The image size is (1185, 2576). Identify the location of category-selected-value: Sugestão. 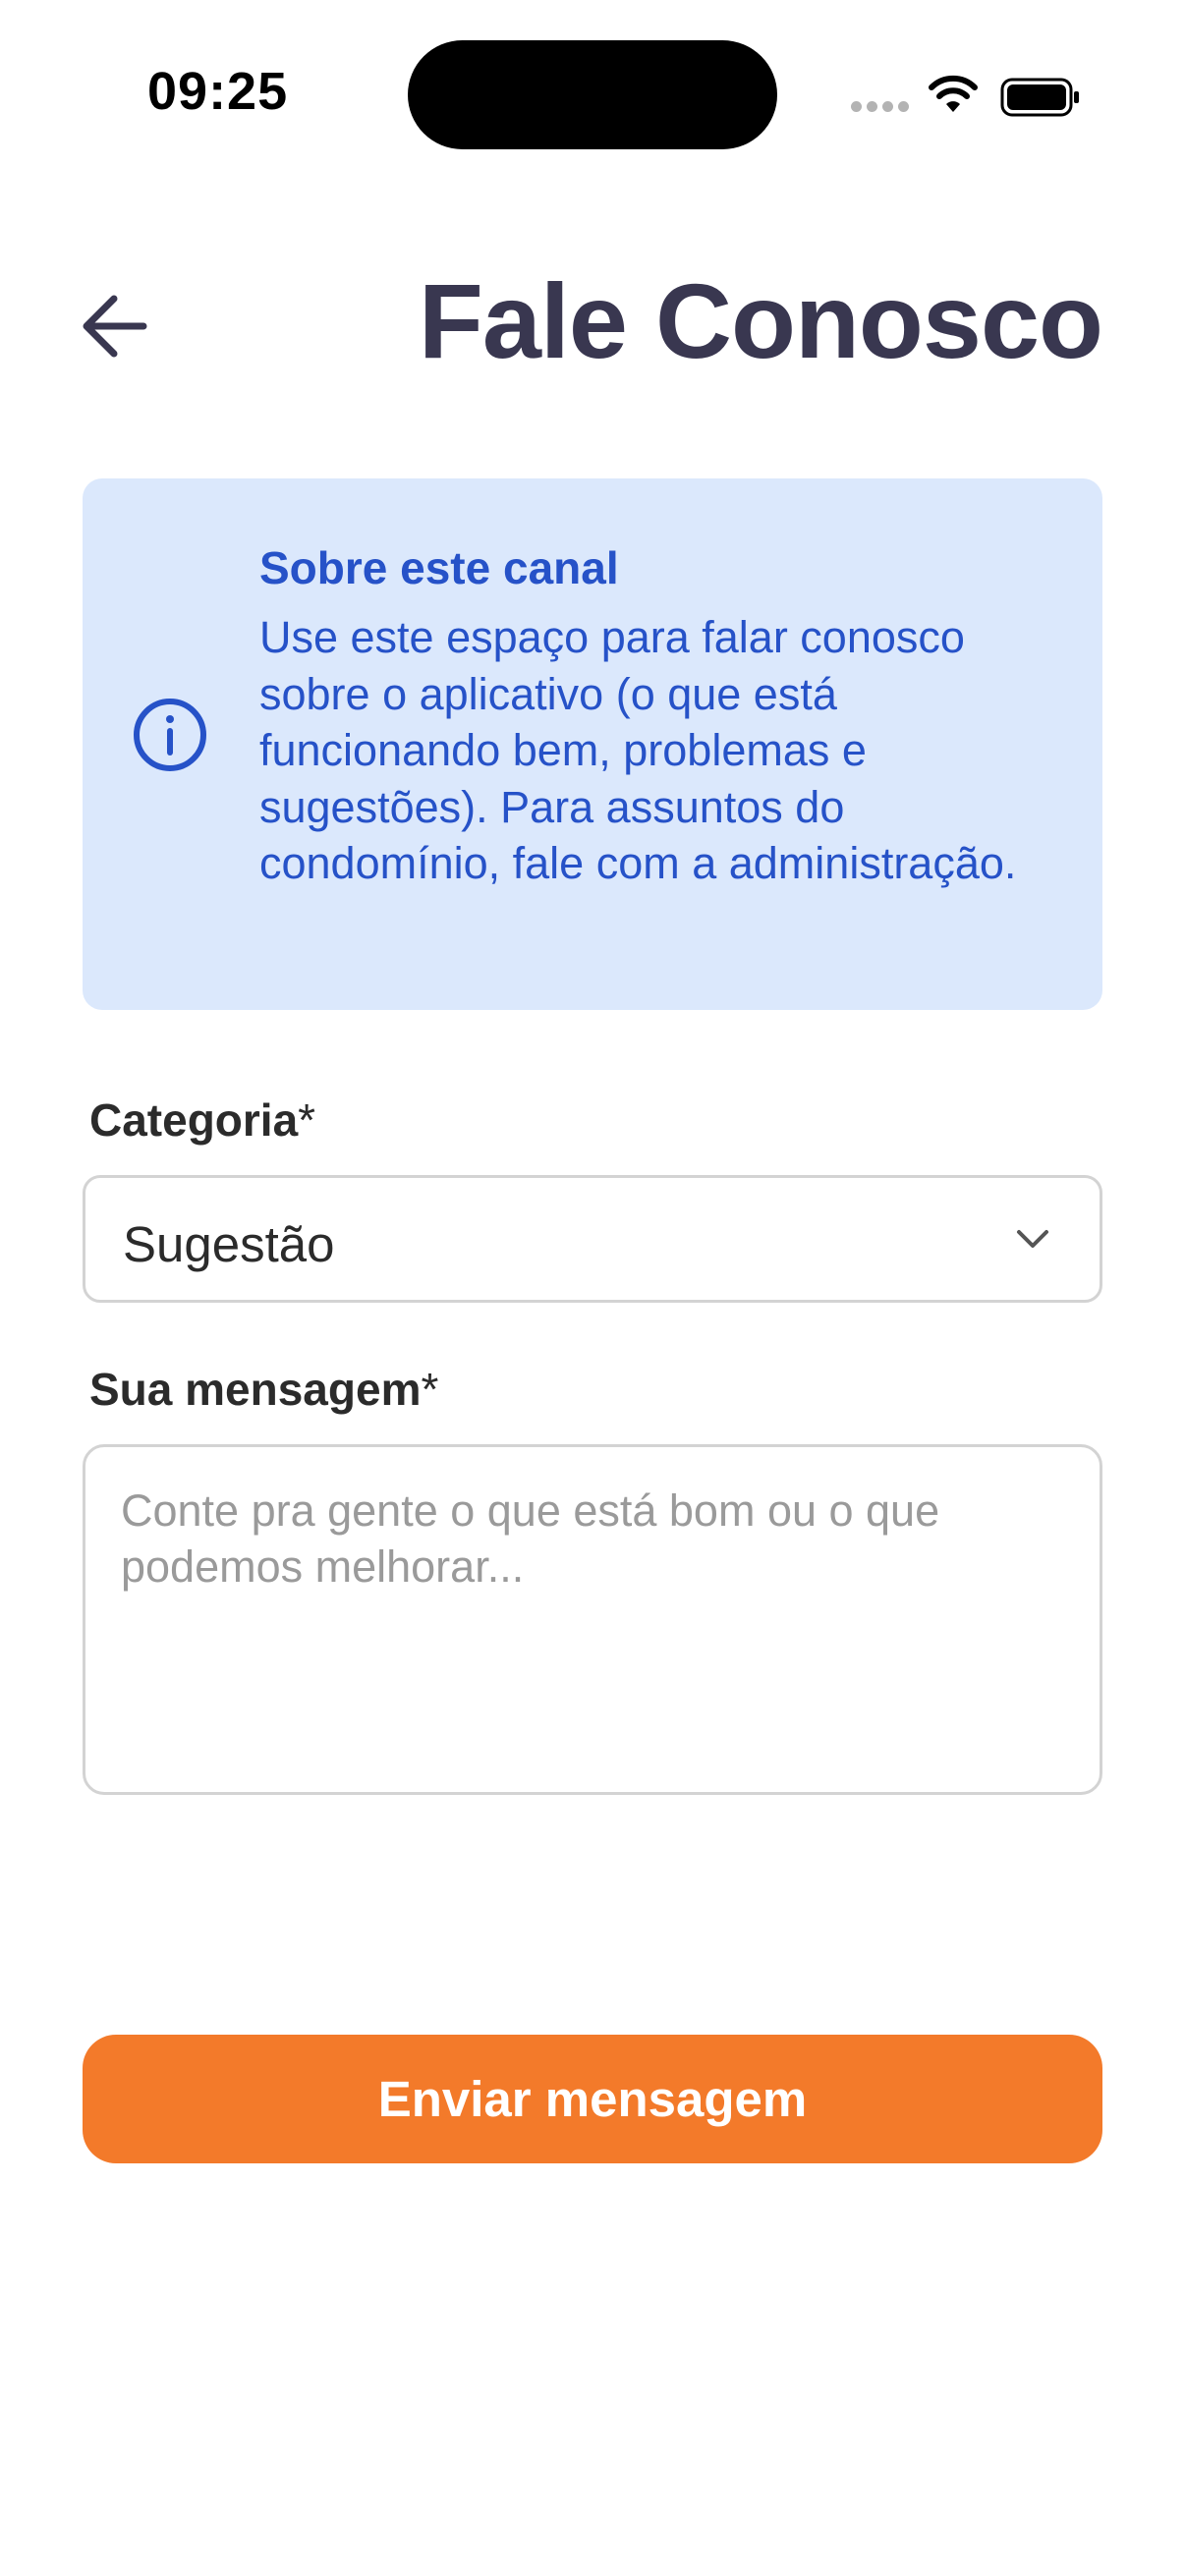
(229, 1244).